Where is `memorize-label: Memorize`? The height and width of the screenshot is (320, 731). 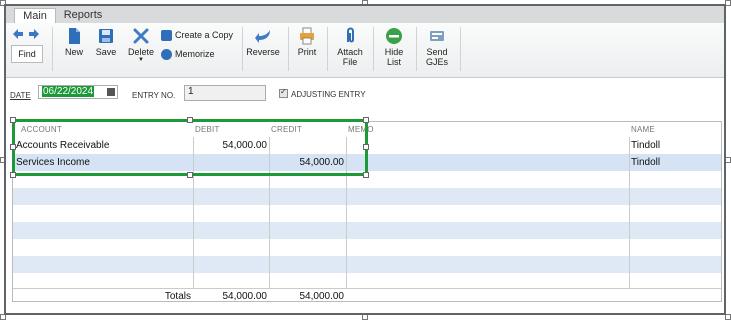
memorize-label: Memorize is located at coordinates (195, 54).